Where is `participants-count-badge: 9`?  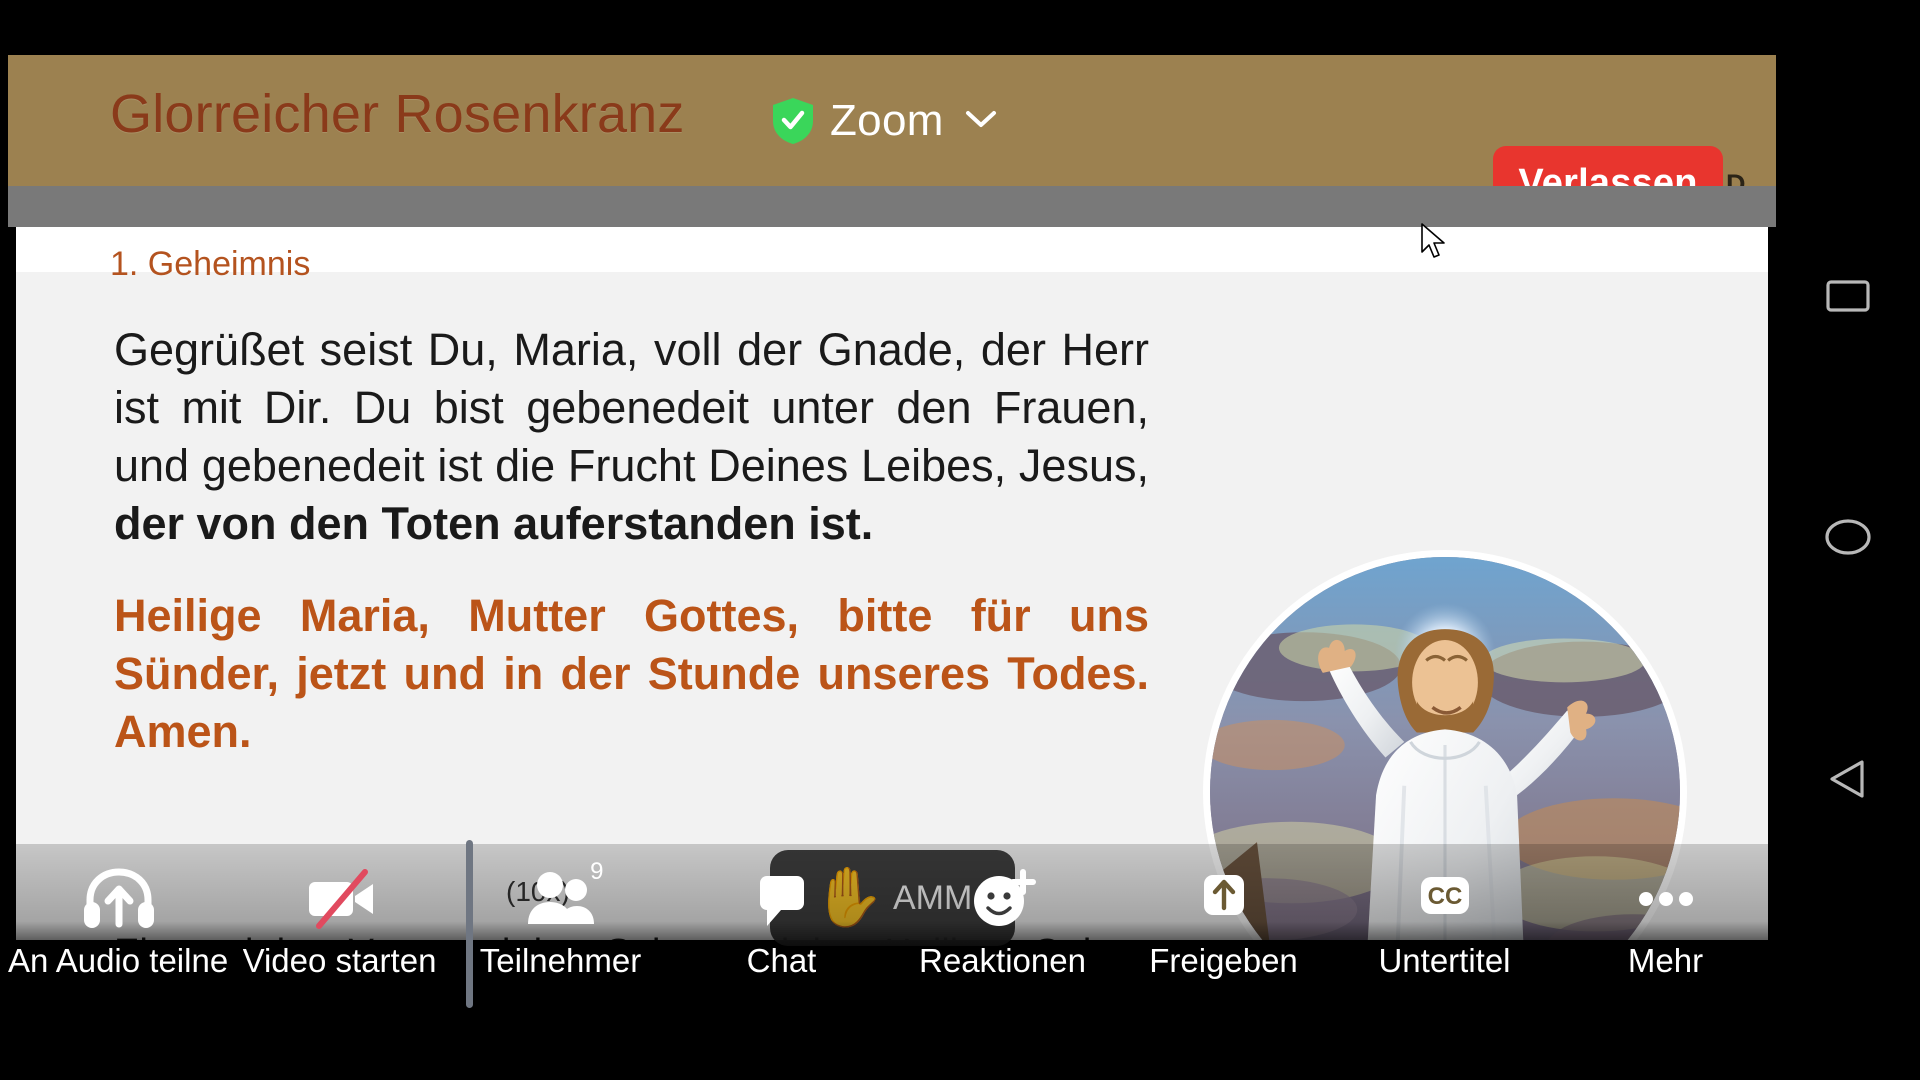
participants-count-badge: 9 is located at coordinates (597, 871).